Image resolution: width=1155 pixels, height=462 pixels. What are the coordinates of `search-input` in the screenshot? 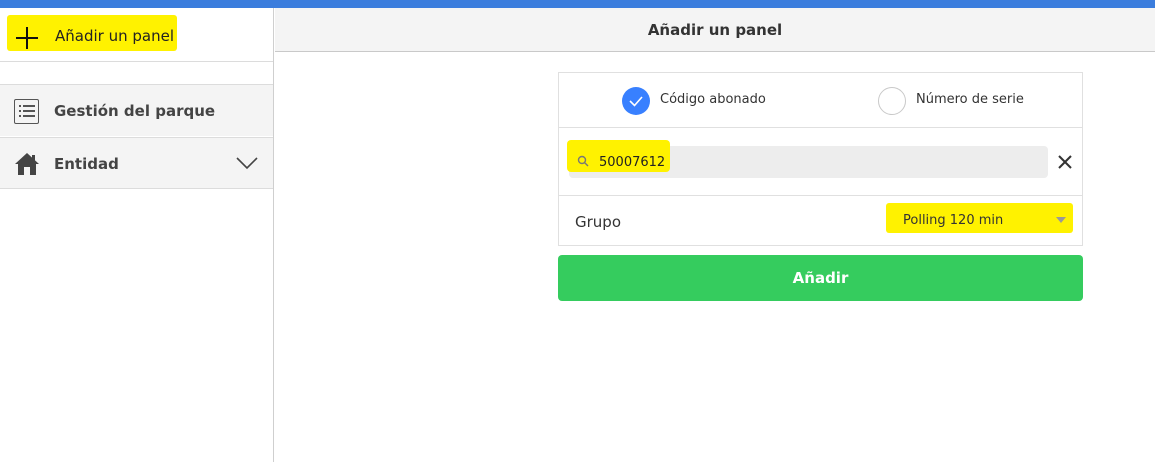 It's located at (699, 162).